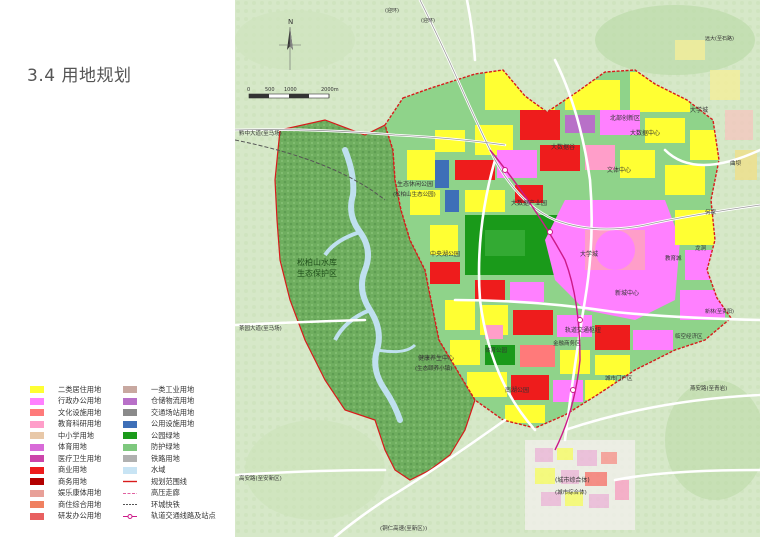 The width and height of the screenshot is (760, 537). Describe the element at coordinates (151, 458) in the screenshot. I see `legend-item: 铁路用地` at that location.